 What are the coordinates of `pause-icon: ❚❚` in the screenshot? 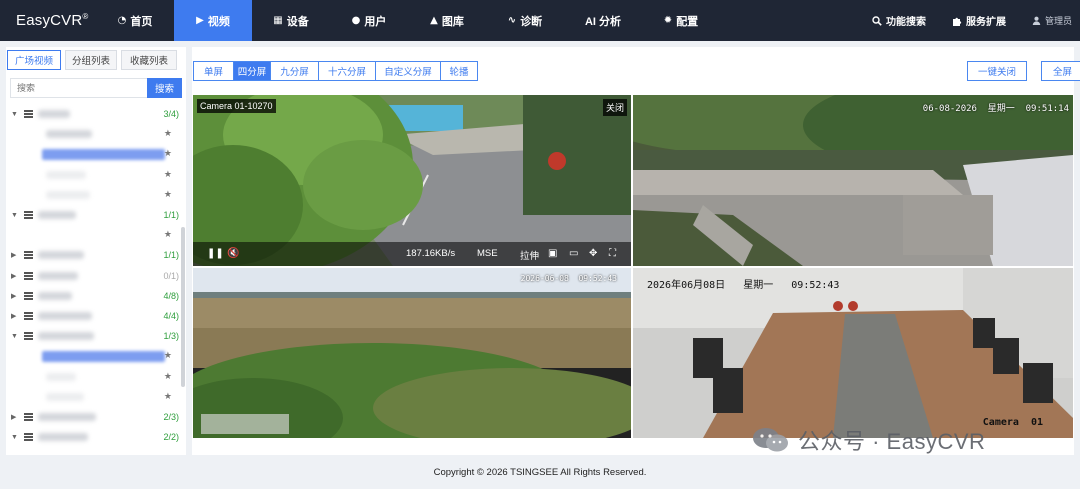 It's located at (215, 253).